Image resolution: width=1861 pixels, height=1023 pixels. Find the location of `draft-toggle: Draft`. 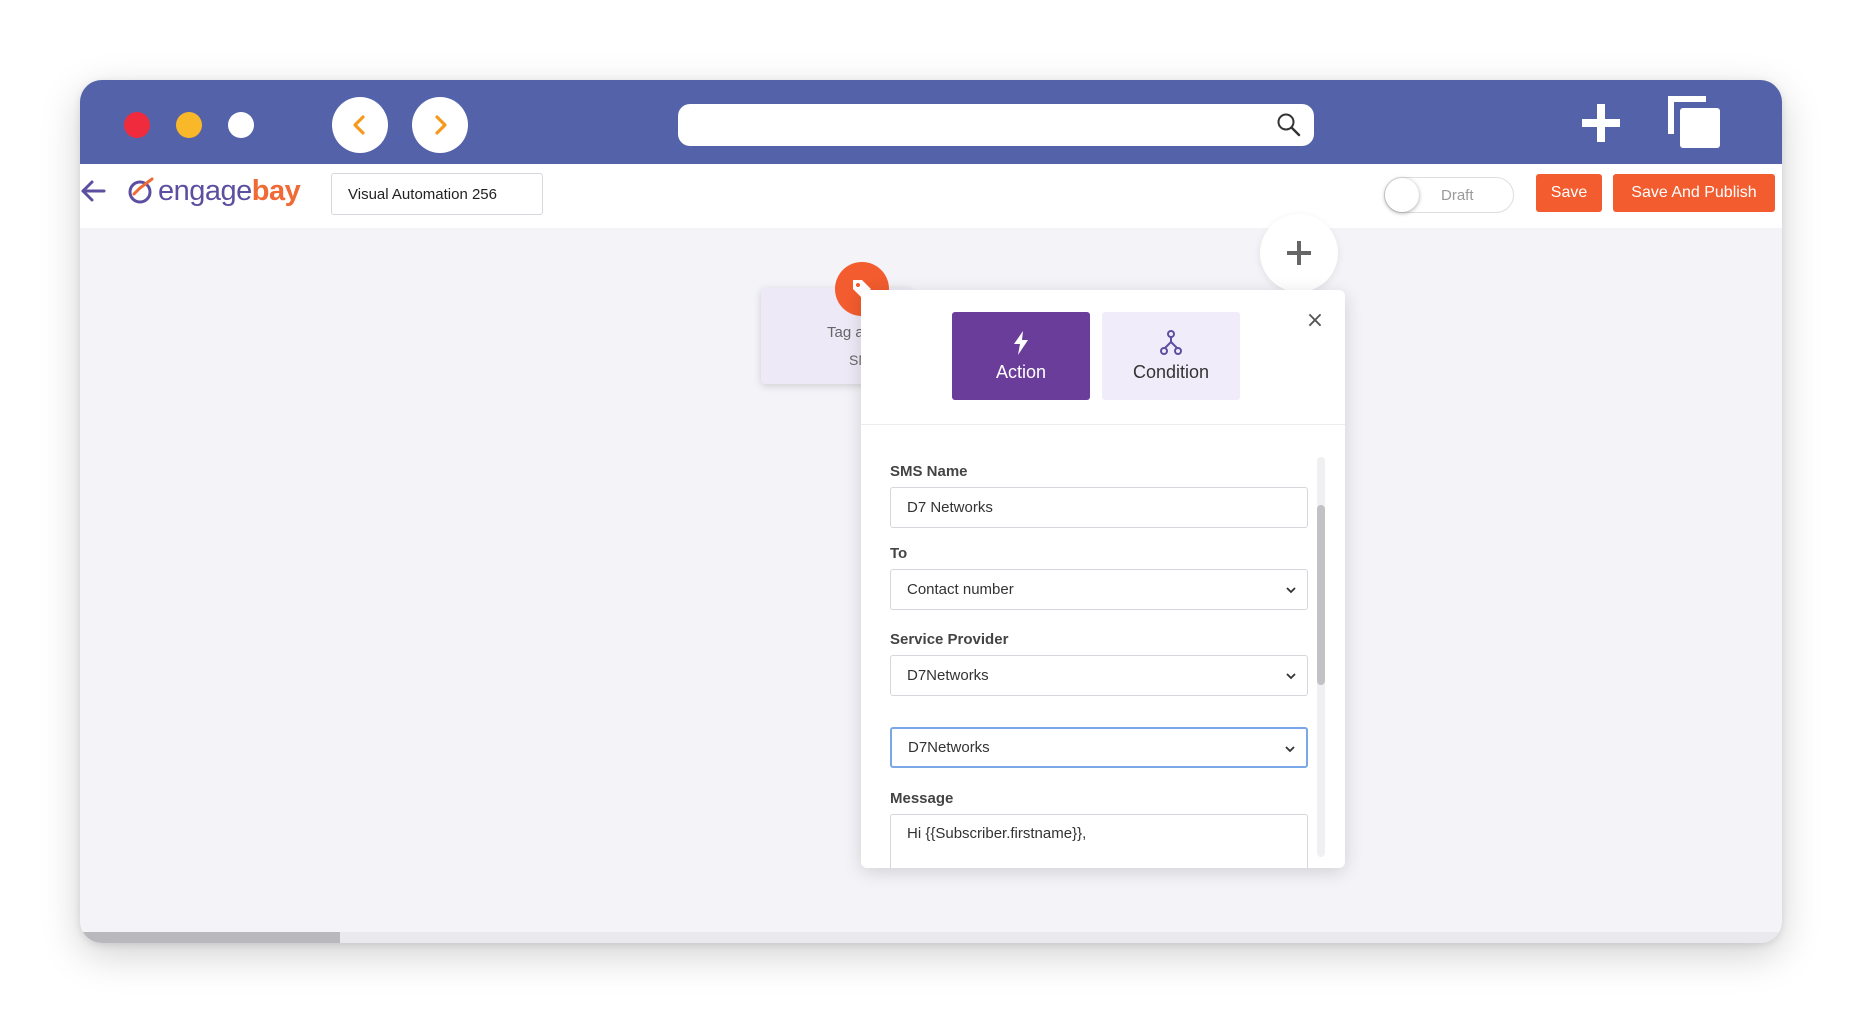

draft-toggle: Draft is located at coordinates (1449, 195).